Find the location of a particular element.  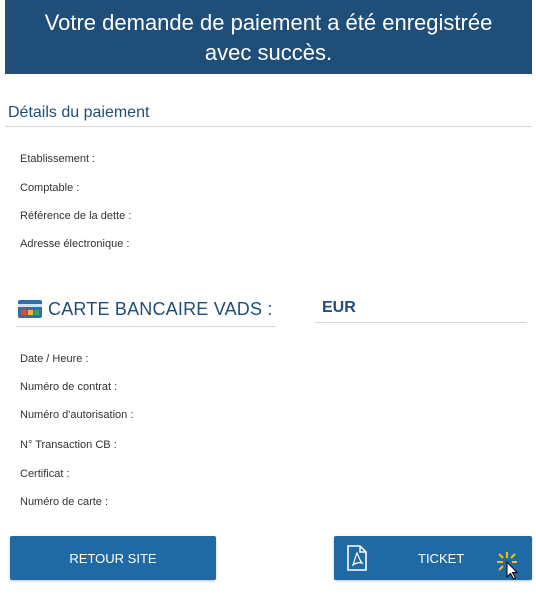

section-divider is located at coordinates (268, 126).